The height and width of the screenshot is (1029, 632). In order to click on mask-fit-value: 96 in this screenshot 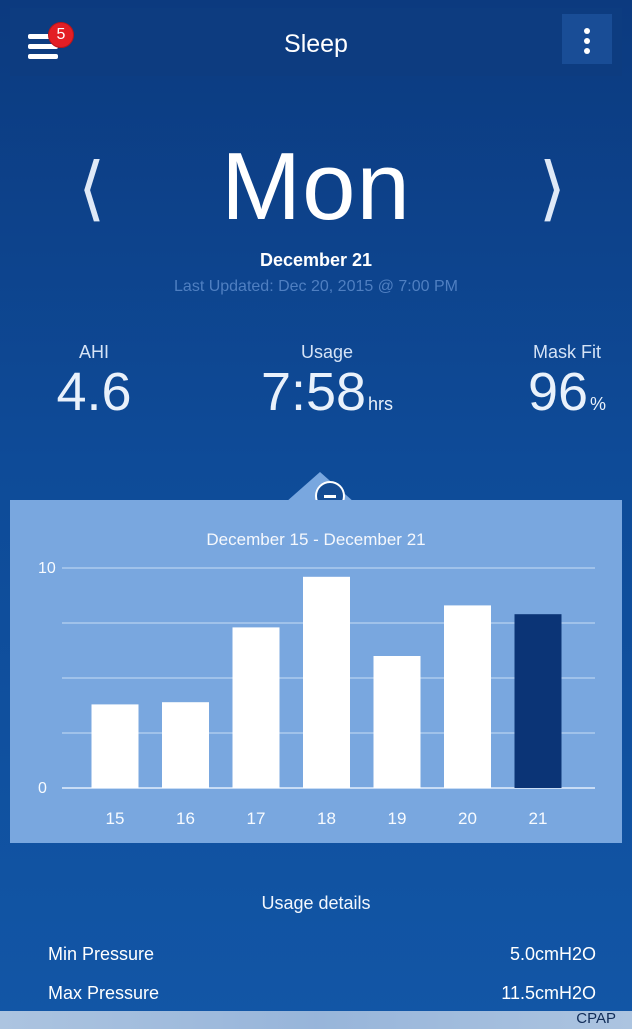, I will do `click(558, 392)`.